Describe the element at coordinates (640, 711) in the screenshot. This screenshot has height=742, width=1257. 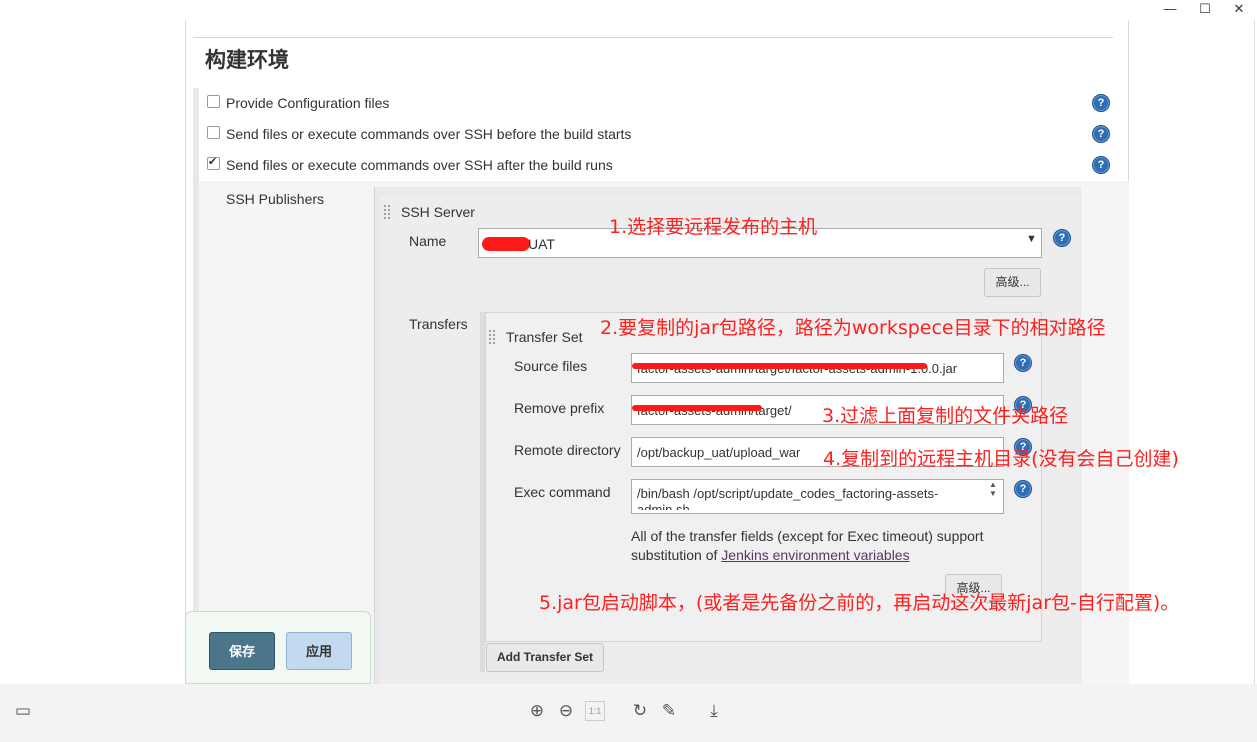
I see `rotate-icon: ↻` at that location.